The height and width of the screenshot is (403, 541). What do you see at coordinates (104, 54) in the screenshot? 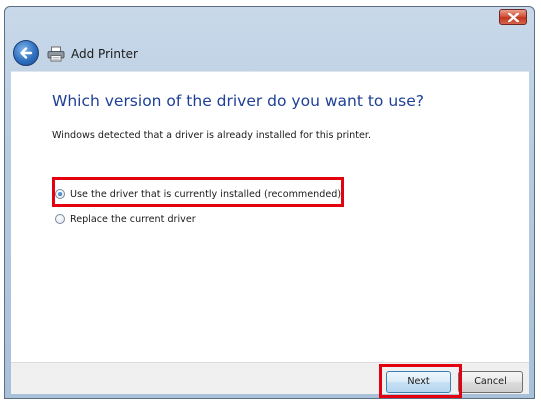
I see `dialog-title: Add Printer` at bounding box center [104, 54].